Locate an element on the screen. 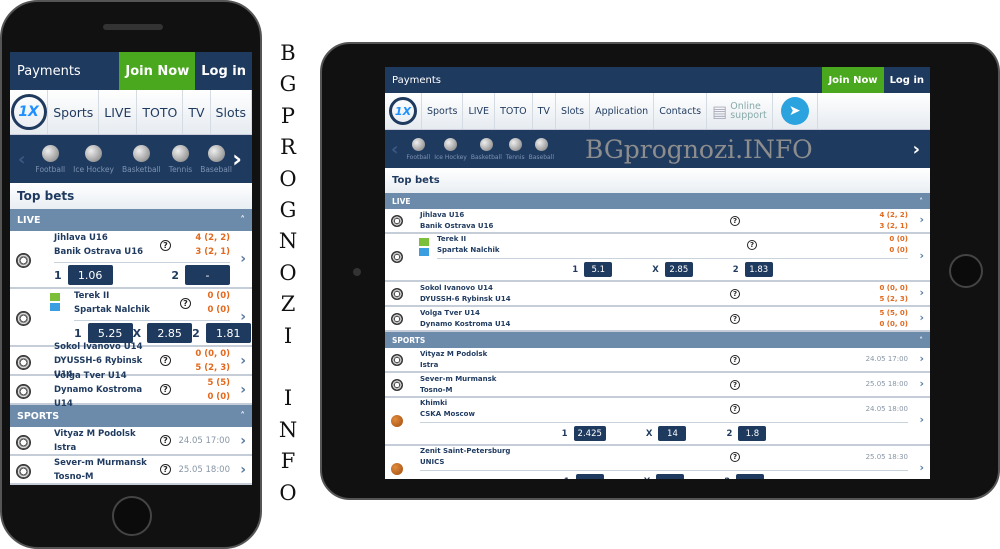  odd-value: 2.85 is located at coordinates (678, 269).